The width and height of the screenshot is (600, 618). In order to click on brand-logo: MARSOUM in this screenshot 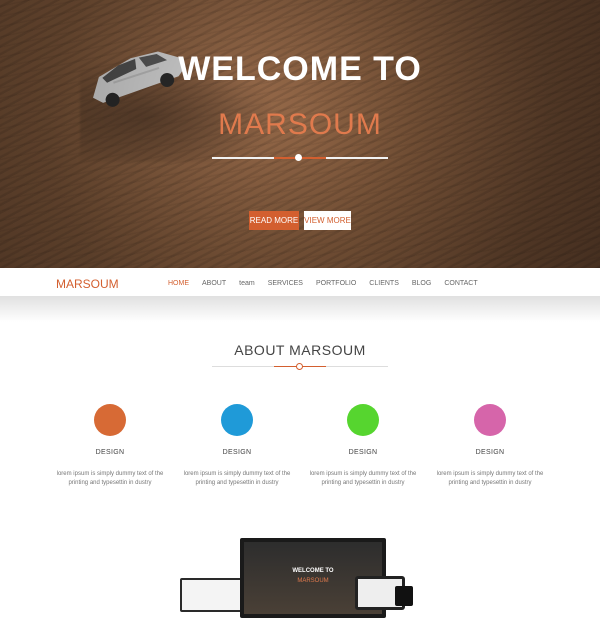, I will do `click(87, 284)`.